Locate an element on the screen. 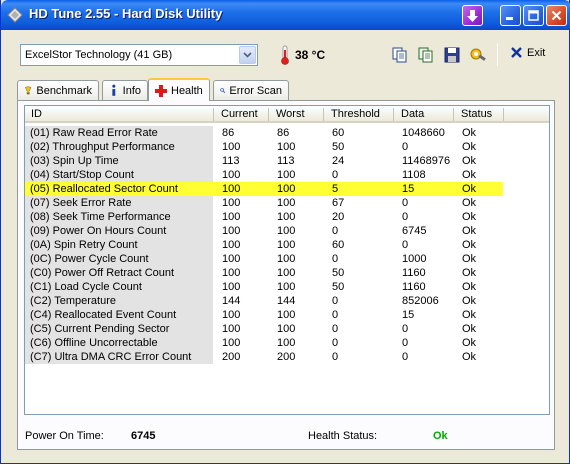 This screenshot has height=464, width=570. table-row: (C1) Load Cycle Count 100 100 50 1160 Ok is located at coordinates (264, 287).